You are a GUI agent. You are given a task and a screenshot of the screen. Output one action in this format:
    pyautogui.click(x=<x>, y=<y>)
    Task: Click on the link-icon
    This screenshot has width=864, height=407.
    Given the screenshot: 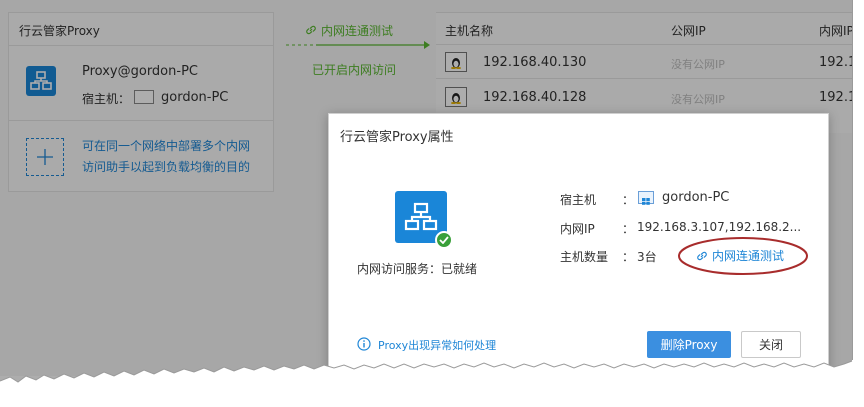 What is the action you would take?
    pyautogui.click(x=702, y=256)
    